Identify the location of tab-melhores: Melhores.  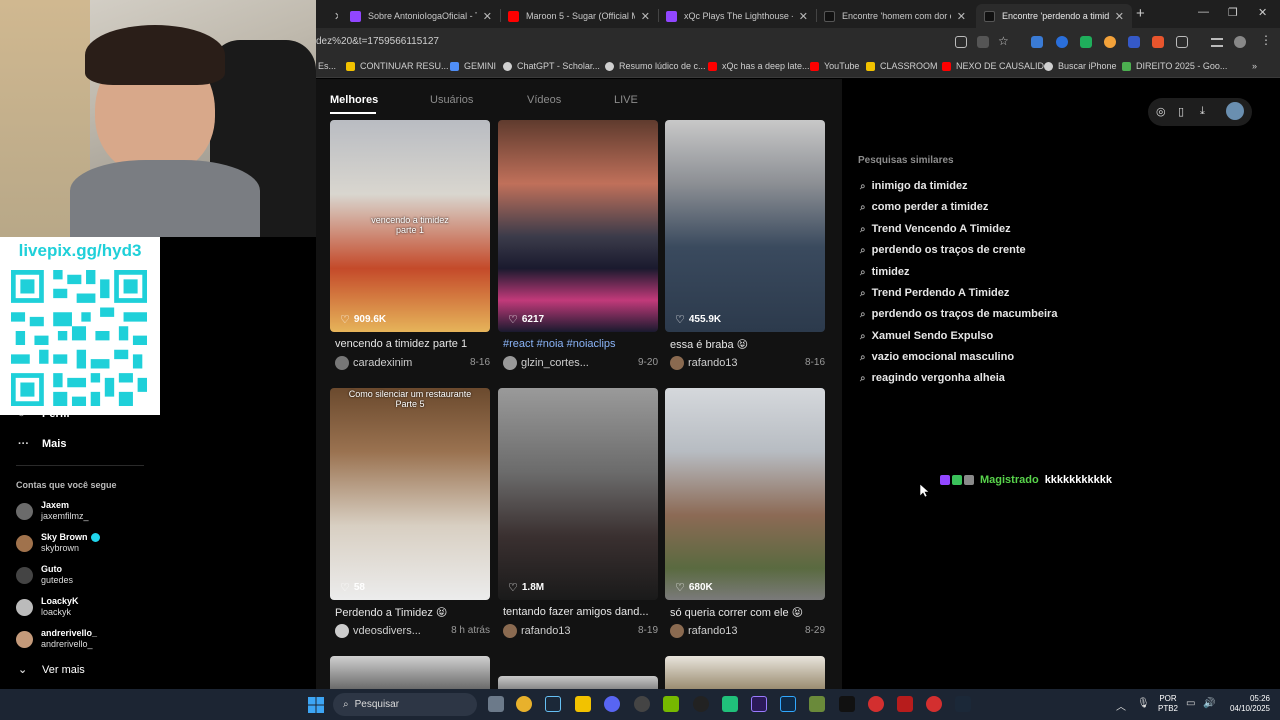
(354, 100).